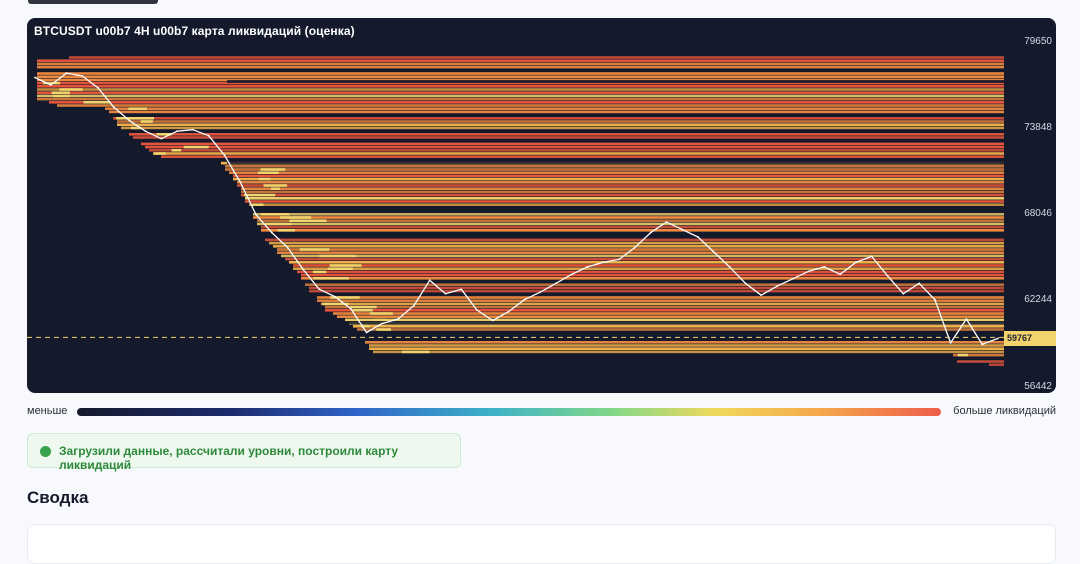 The height and width of the screenshot is (564, 1080). What do you see at coordinates (540, 6) in the screenshot?
I see `top-edge` at bounding box center [540, 6].